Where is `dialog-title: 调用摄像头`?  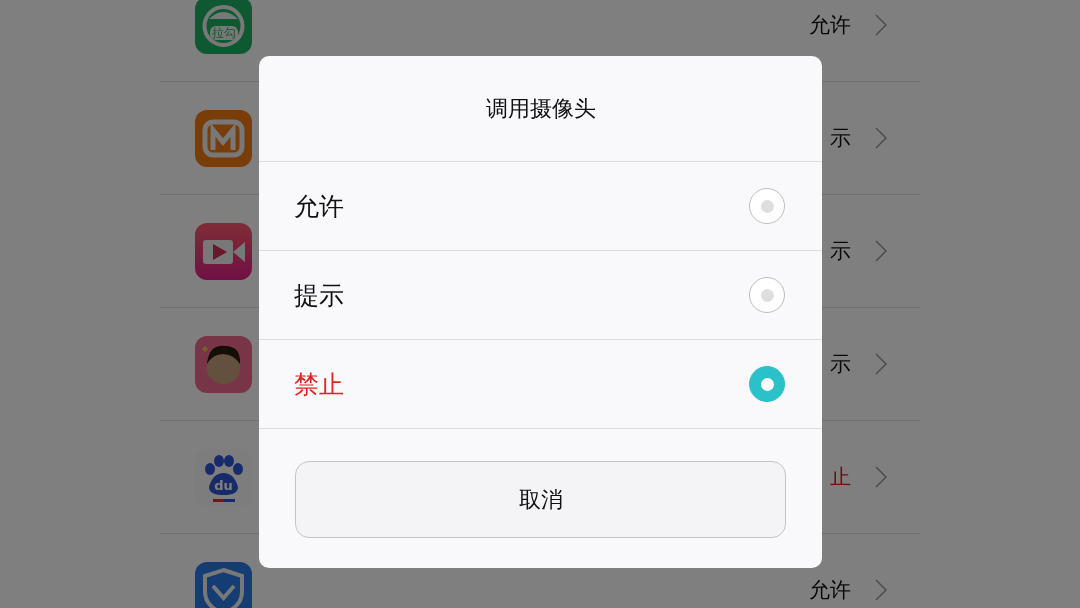
dialog-title: 调用摄像头 is located at coordinates (540, 109).